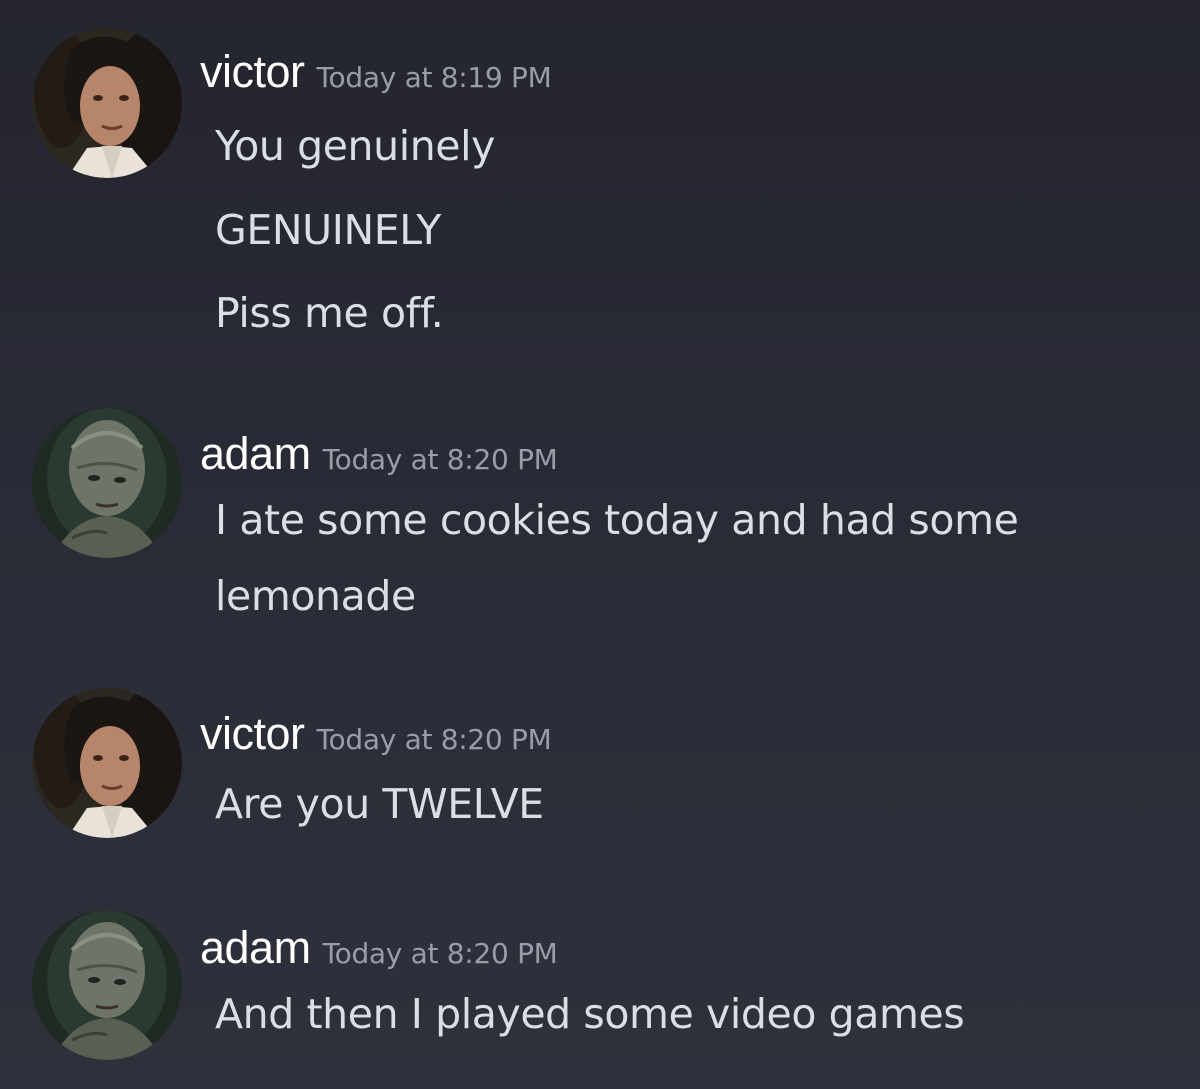  What do you see at coordinates (434, 77) in the screenshot?
I see `timestamp: Today at 8:19 PM` at bounding box center [434, 77].